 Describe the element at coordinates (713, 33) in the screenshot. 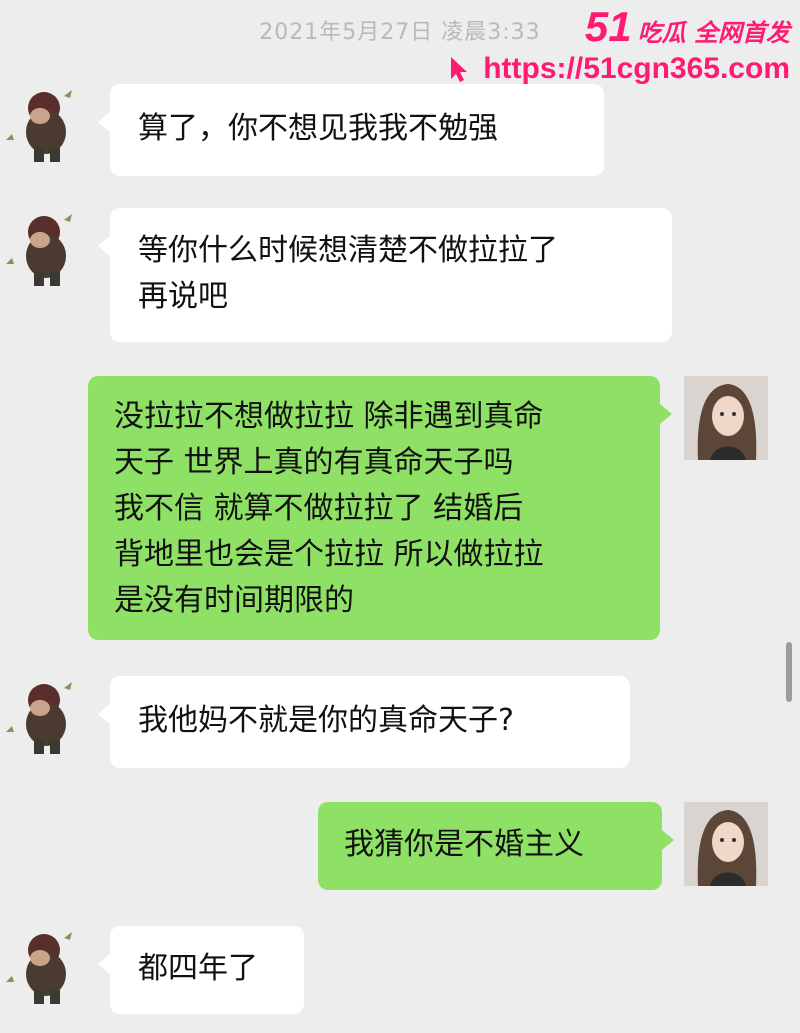

I see `watermark-slogan: 吃瓜 全网首发` at that location.